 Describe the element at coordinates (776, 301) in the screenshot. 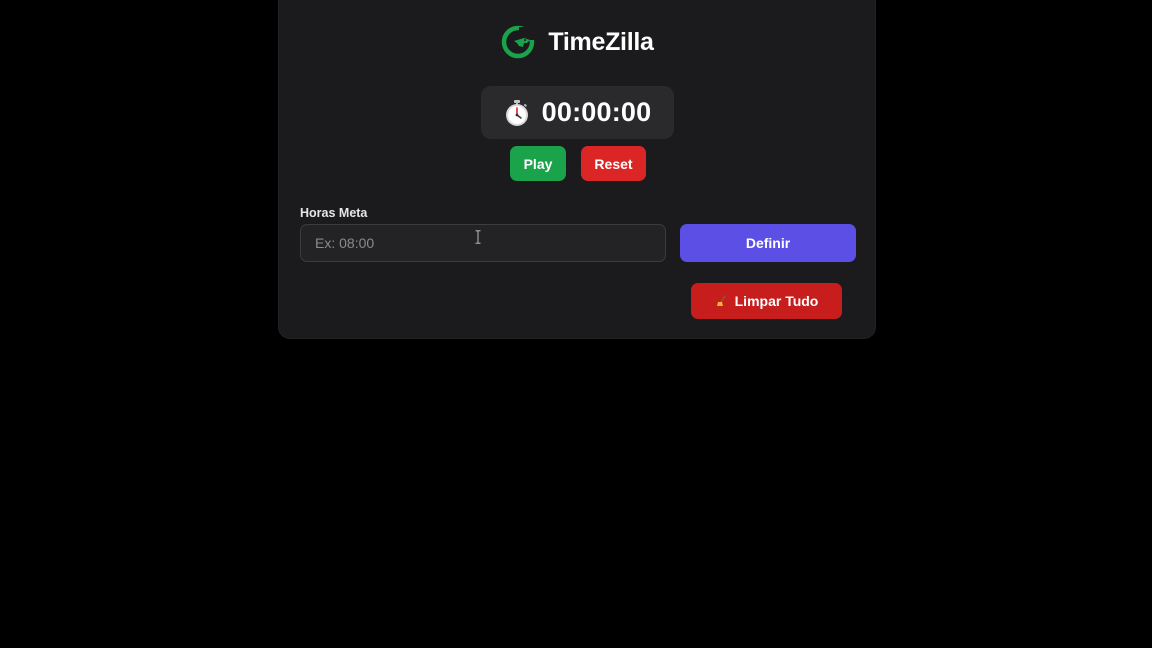

I see `clear-all-label: Limpar Tudo` at that location.